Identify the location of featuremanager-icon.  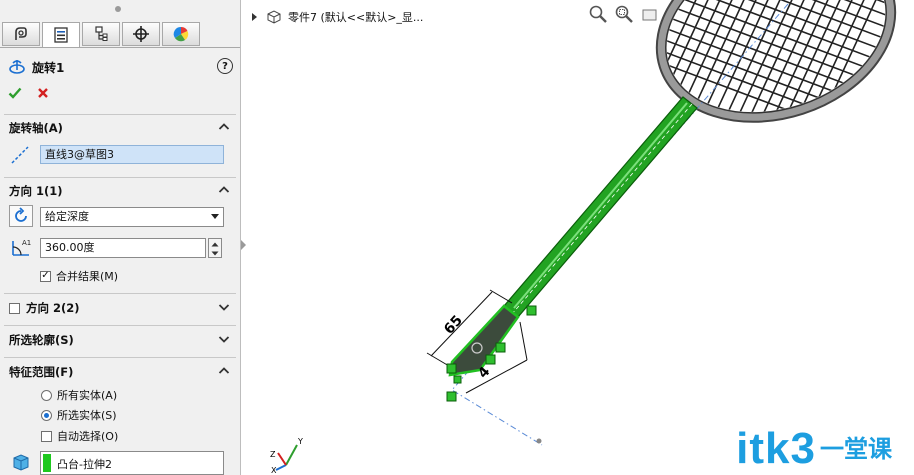
(21, 33).